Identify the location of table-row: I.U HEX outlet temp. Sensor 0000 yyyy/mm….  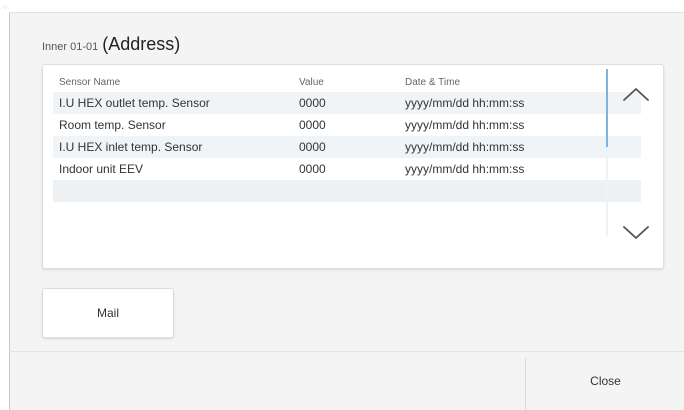
(347, 103).